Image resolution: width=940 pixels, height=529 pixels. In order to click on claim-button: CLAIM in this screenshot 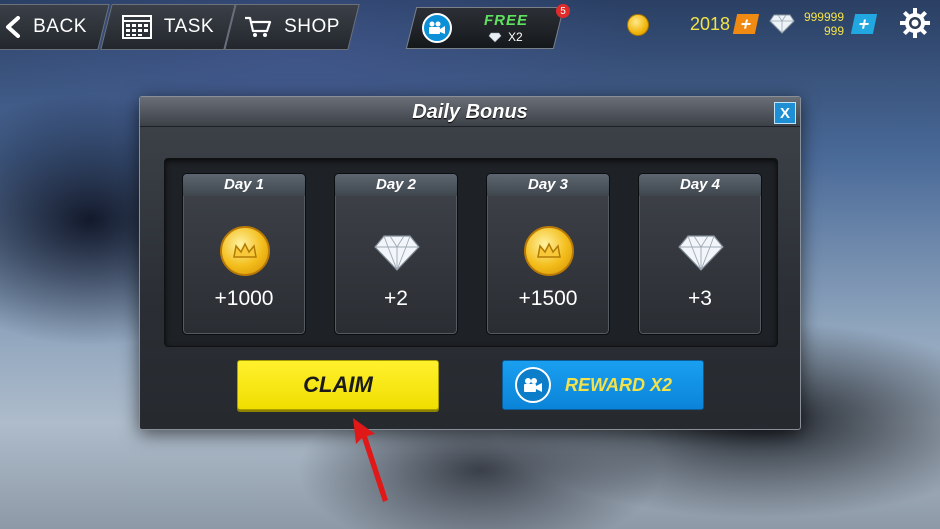, I will do `click(338, 385)`.